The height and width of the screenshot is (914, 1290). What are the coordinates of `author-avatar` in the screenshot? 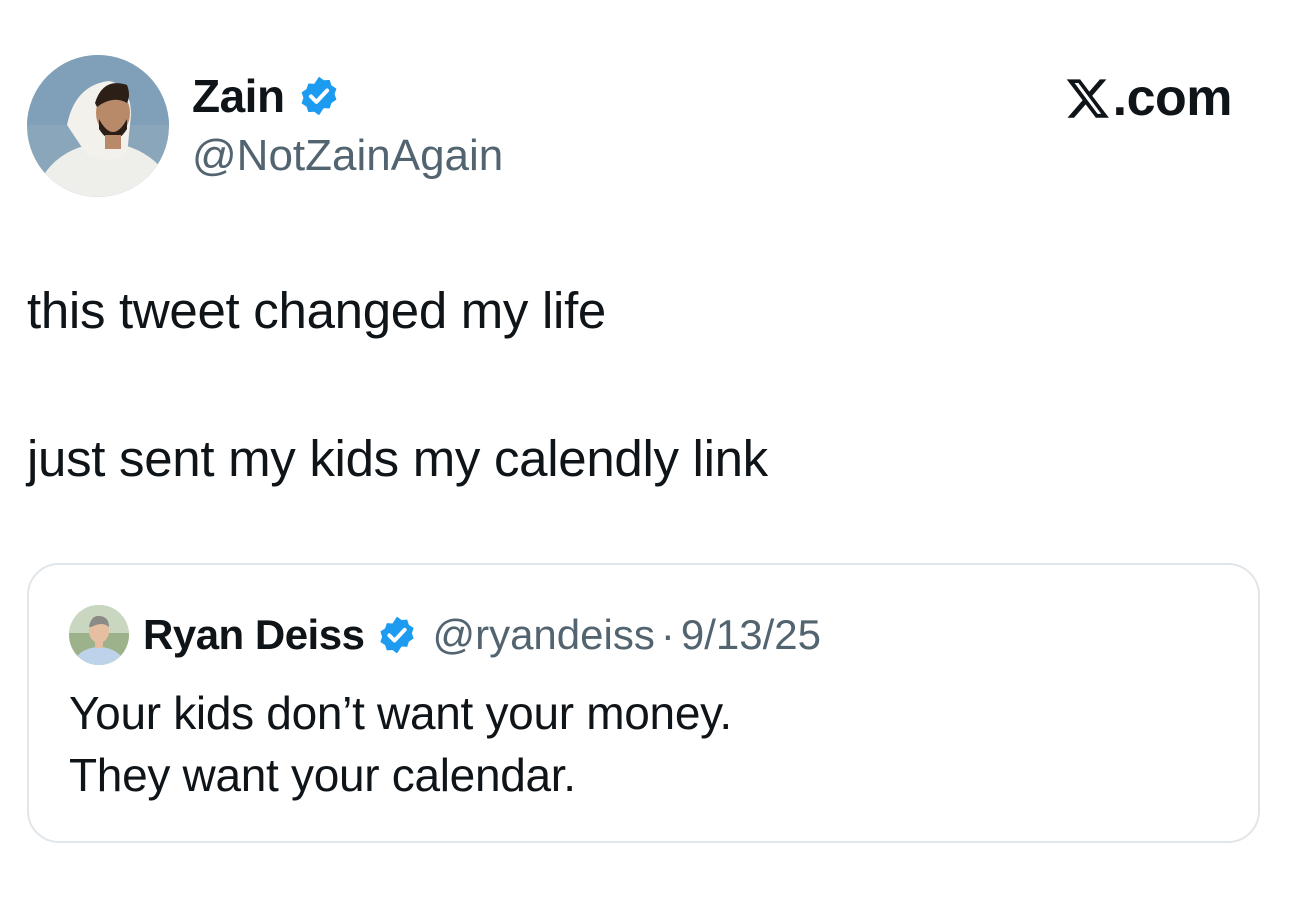 It's located at (98, 126).